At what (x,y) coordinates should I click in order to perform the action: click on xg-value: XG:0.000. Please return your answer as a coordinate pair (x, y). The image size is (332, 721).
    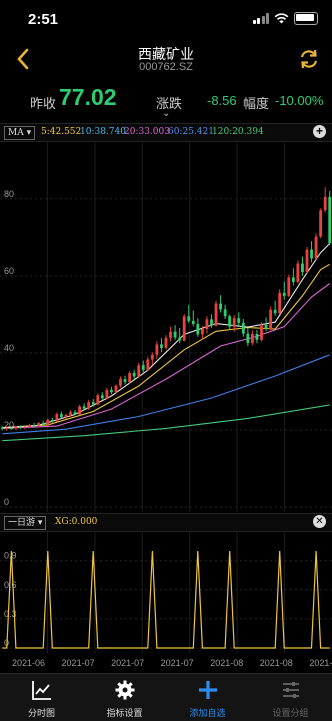
    Looking at the image, I should click on (76, 522).